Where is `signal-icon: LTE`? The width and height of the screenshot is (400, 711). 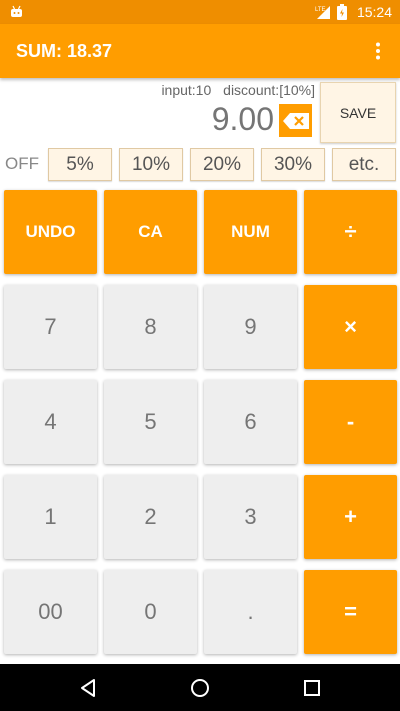 signal-icon: LTE is located at coordinates (322, 12).